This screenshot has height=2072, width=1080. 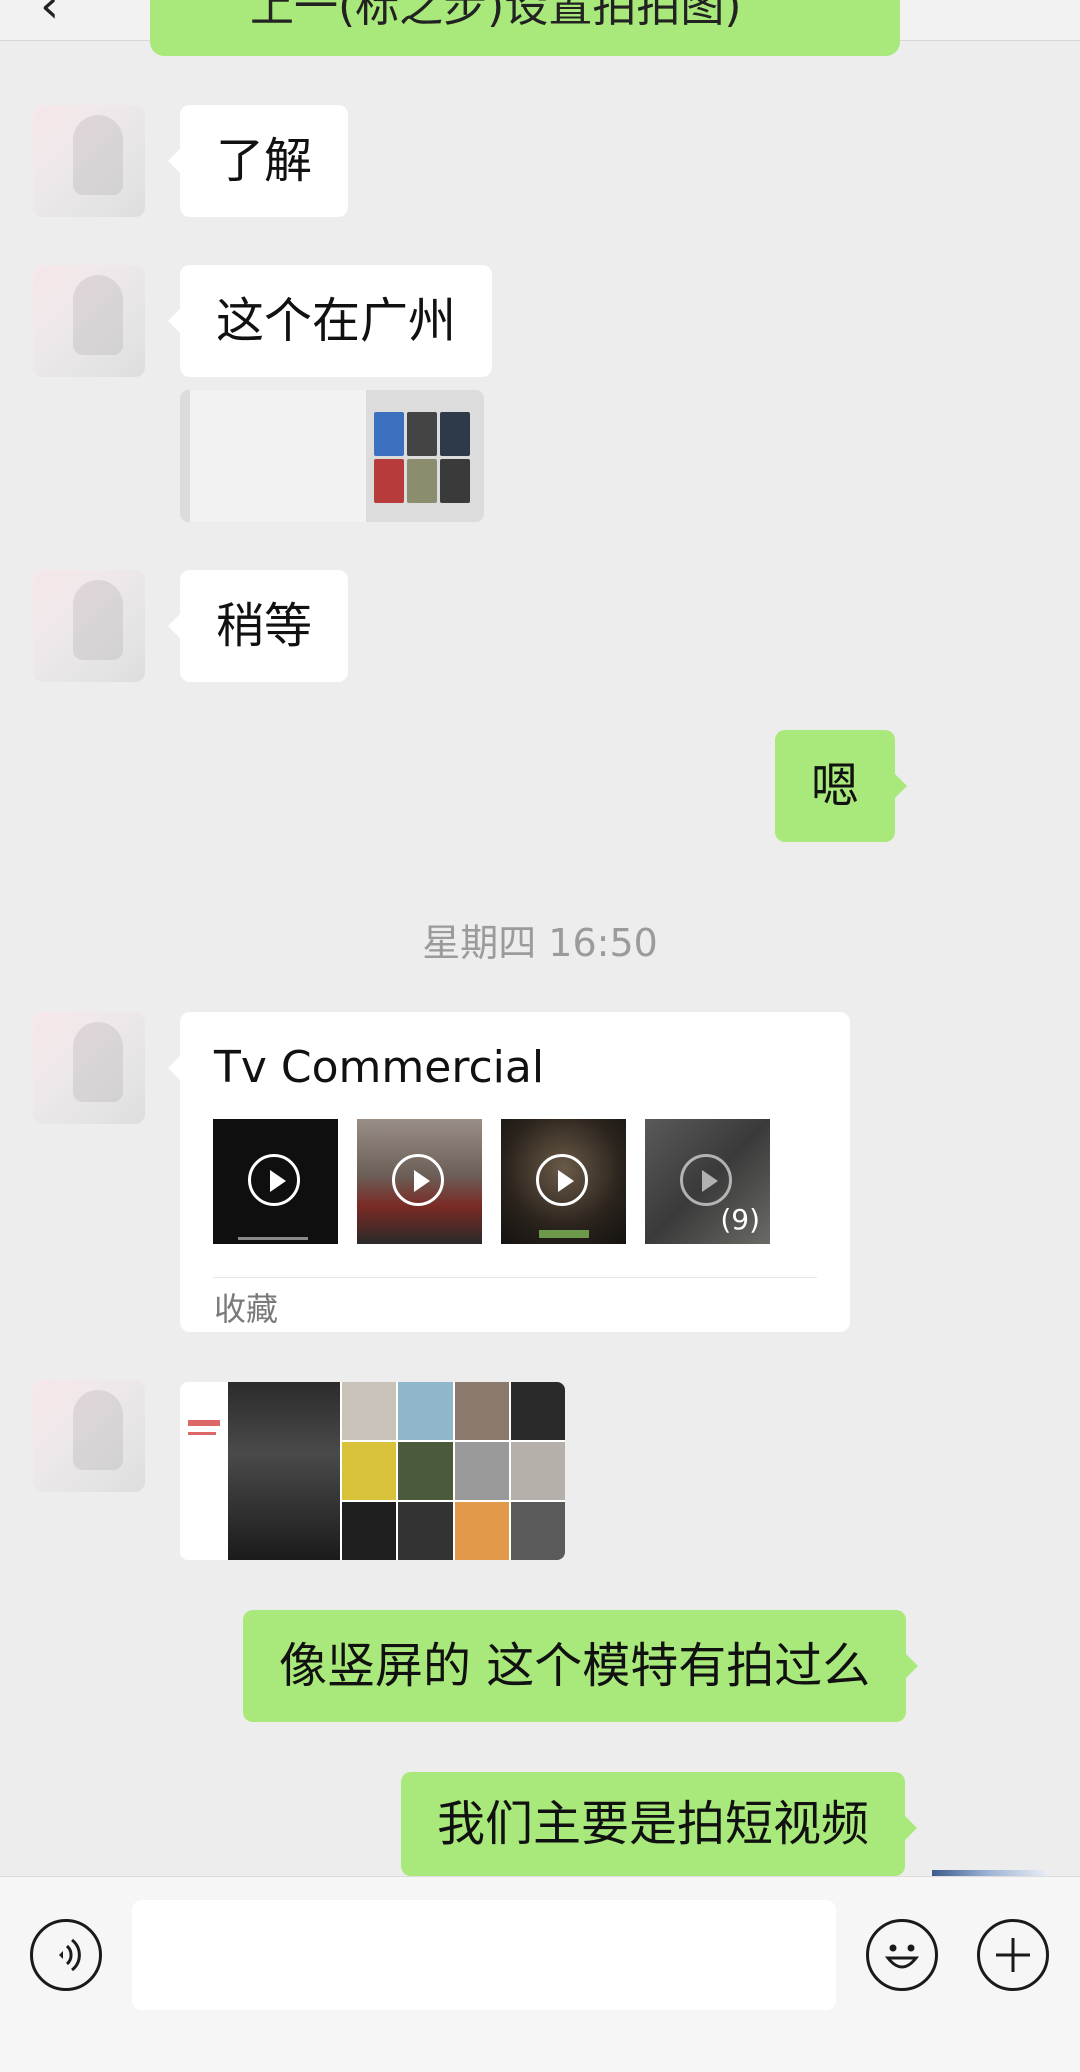 What do you see at coordinates (491, 1181) in the screenshot?
I see `video-thumbnails: (9)` at bounding box center [491, 1181].